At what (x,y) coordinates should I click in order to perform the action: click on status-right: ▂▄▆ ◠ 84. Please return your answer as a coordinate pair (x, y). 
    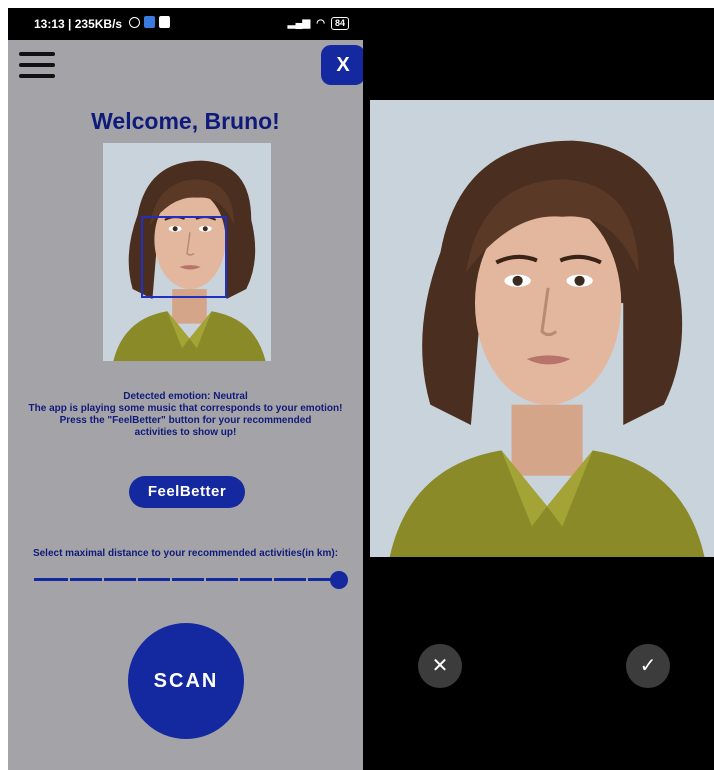
    Looking at the image, I should click on (318, 23).